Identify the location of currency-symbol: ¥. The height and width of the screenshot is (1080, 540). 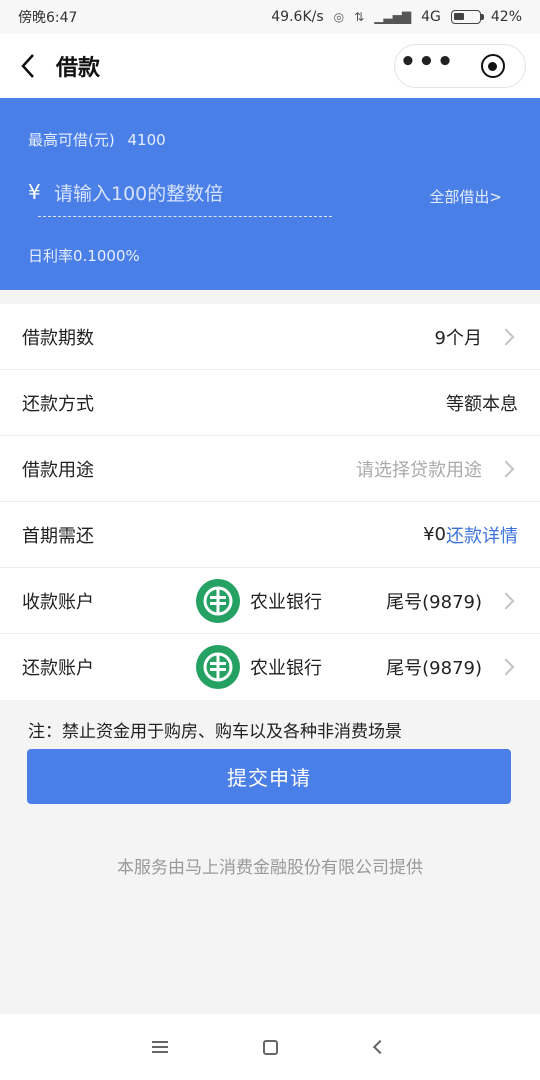
(34, 192).